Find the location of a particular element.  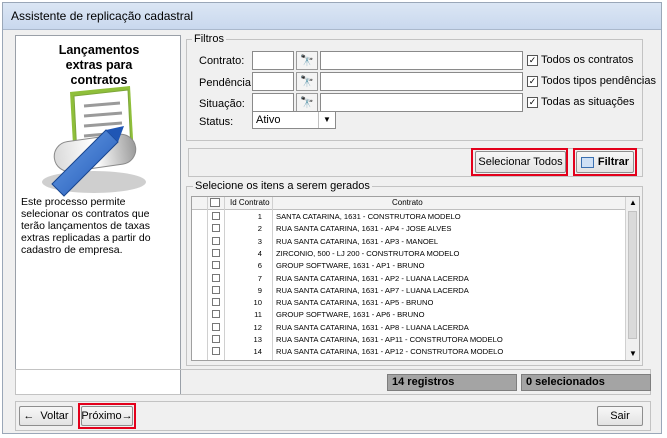

contrato-desc-input is located at coordinates (421, 60).